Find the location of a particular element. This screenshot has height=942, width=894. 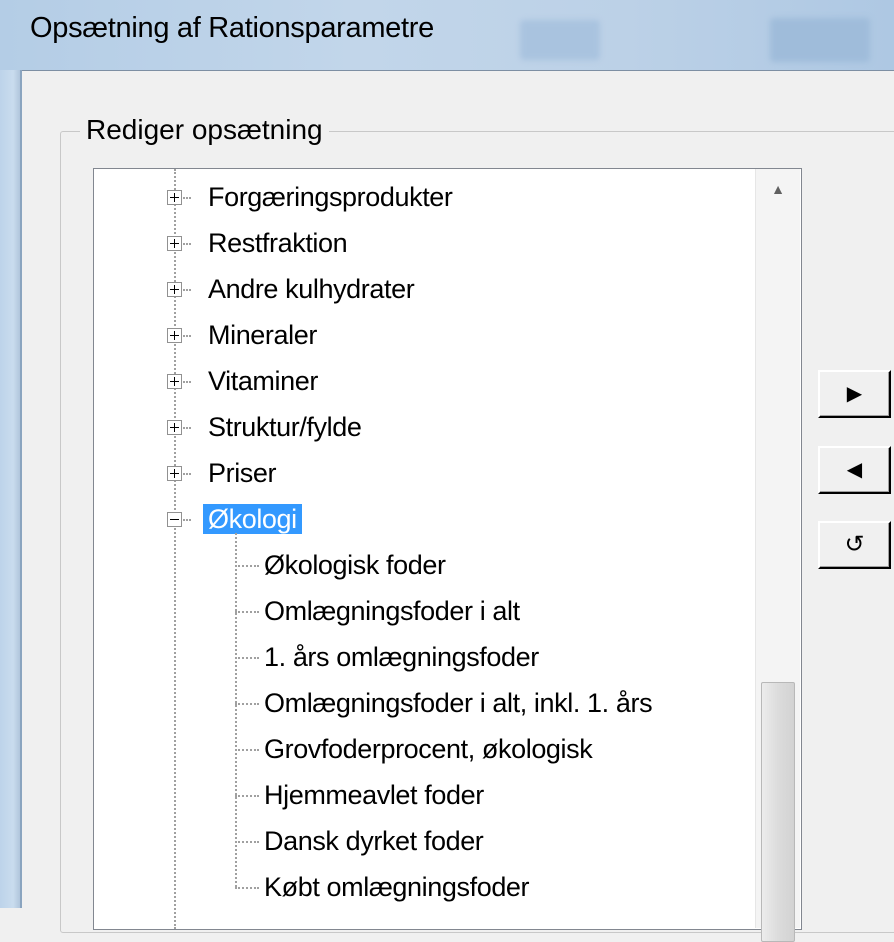

undo-icon: ↺ is located at coordinates (854, 544).